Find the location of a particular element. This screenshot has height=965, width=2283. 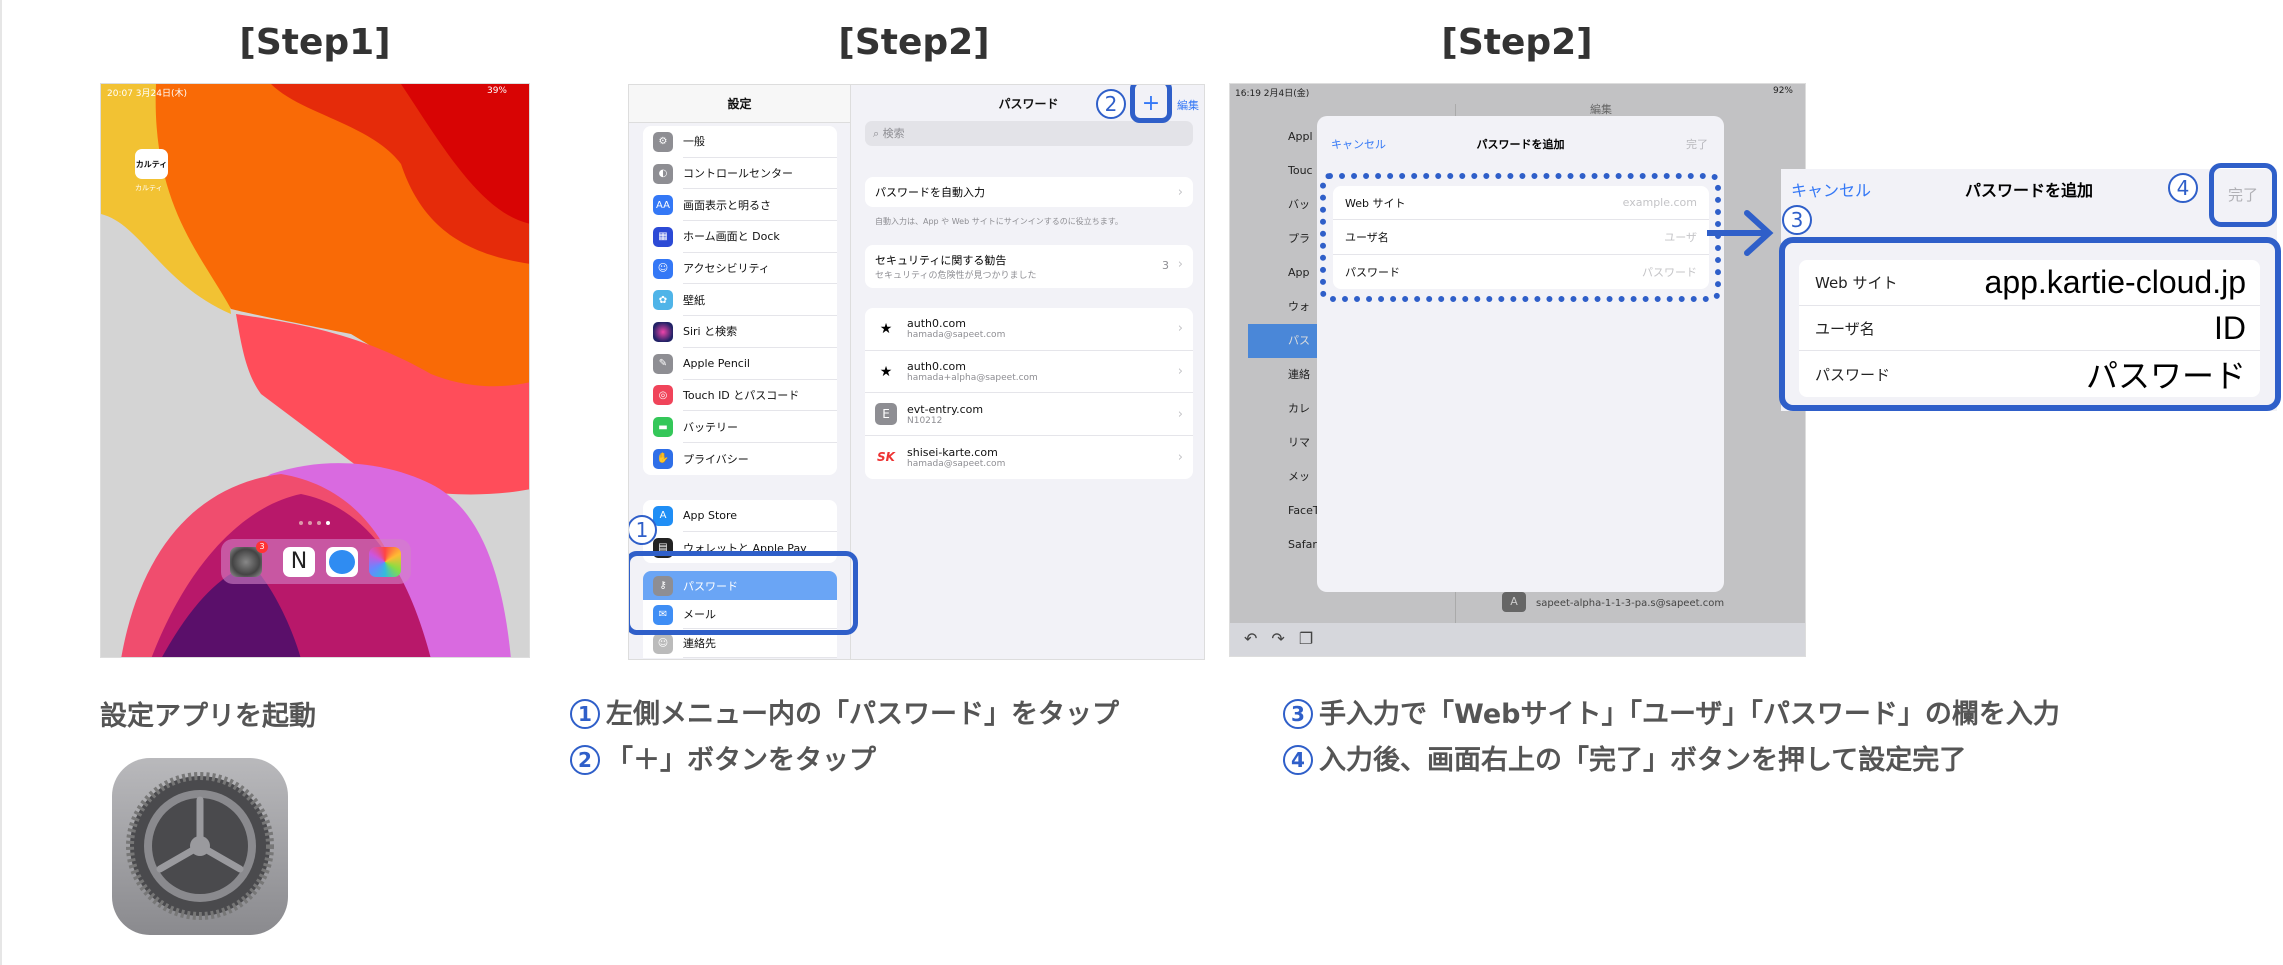

step2-caption-1: 1 左側メニュー内の「パスワード」をタップ is located at coordinates (844, 711).